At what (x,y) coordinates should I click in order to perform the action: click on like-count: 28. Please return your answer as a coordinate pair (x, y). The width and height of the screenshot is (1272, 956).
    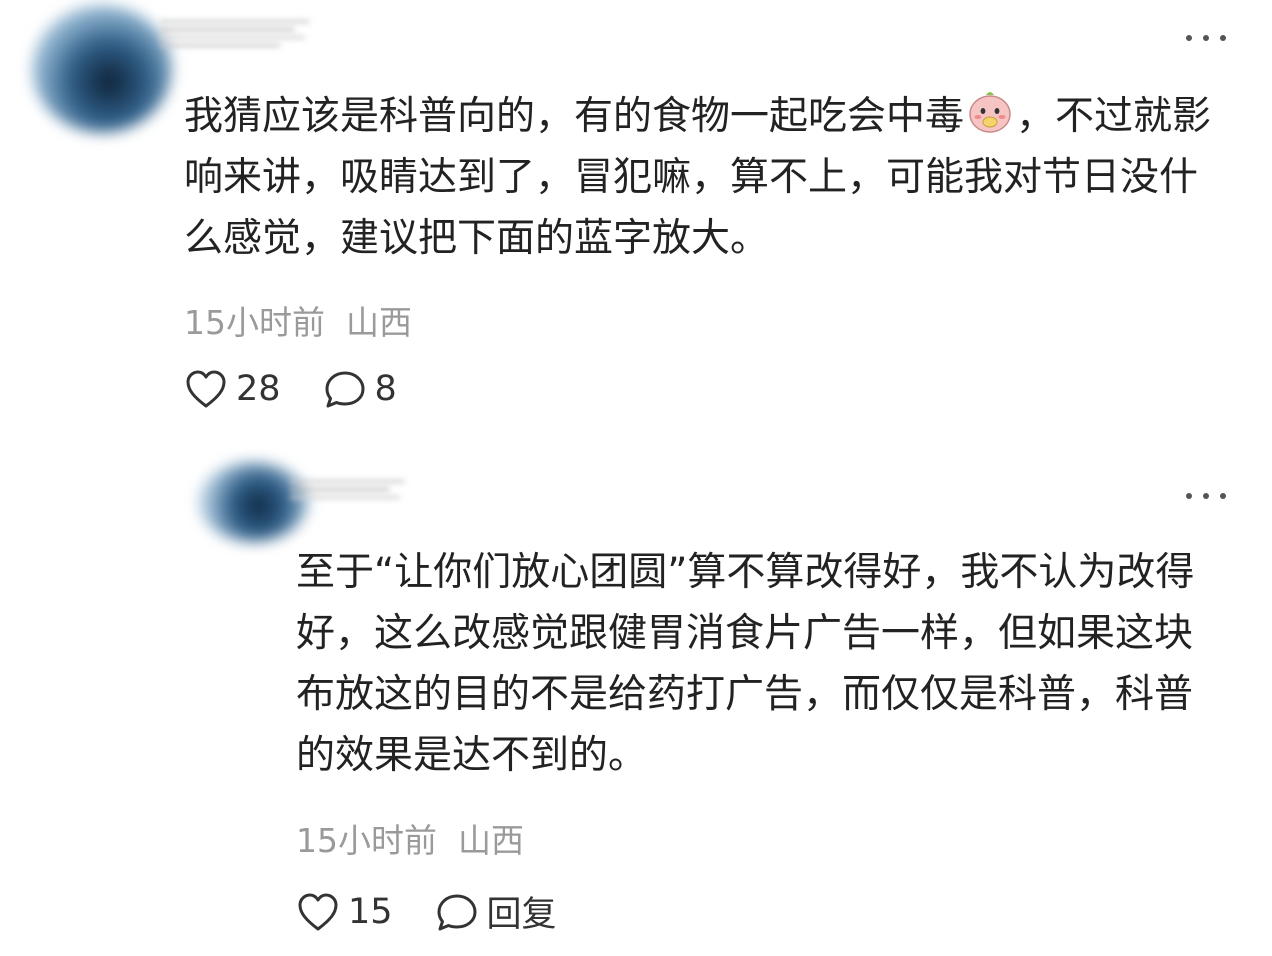
    Looking at the image, I should click on (258, 389).